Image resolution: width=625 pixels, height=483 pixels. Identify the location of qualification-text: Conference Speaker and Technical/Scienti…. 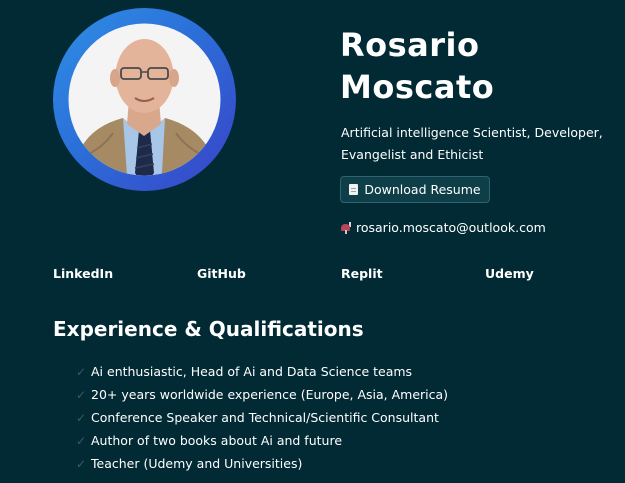
(265, 417).